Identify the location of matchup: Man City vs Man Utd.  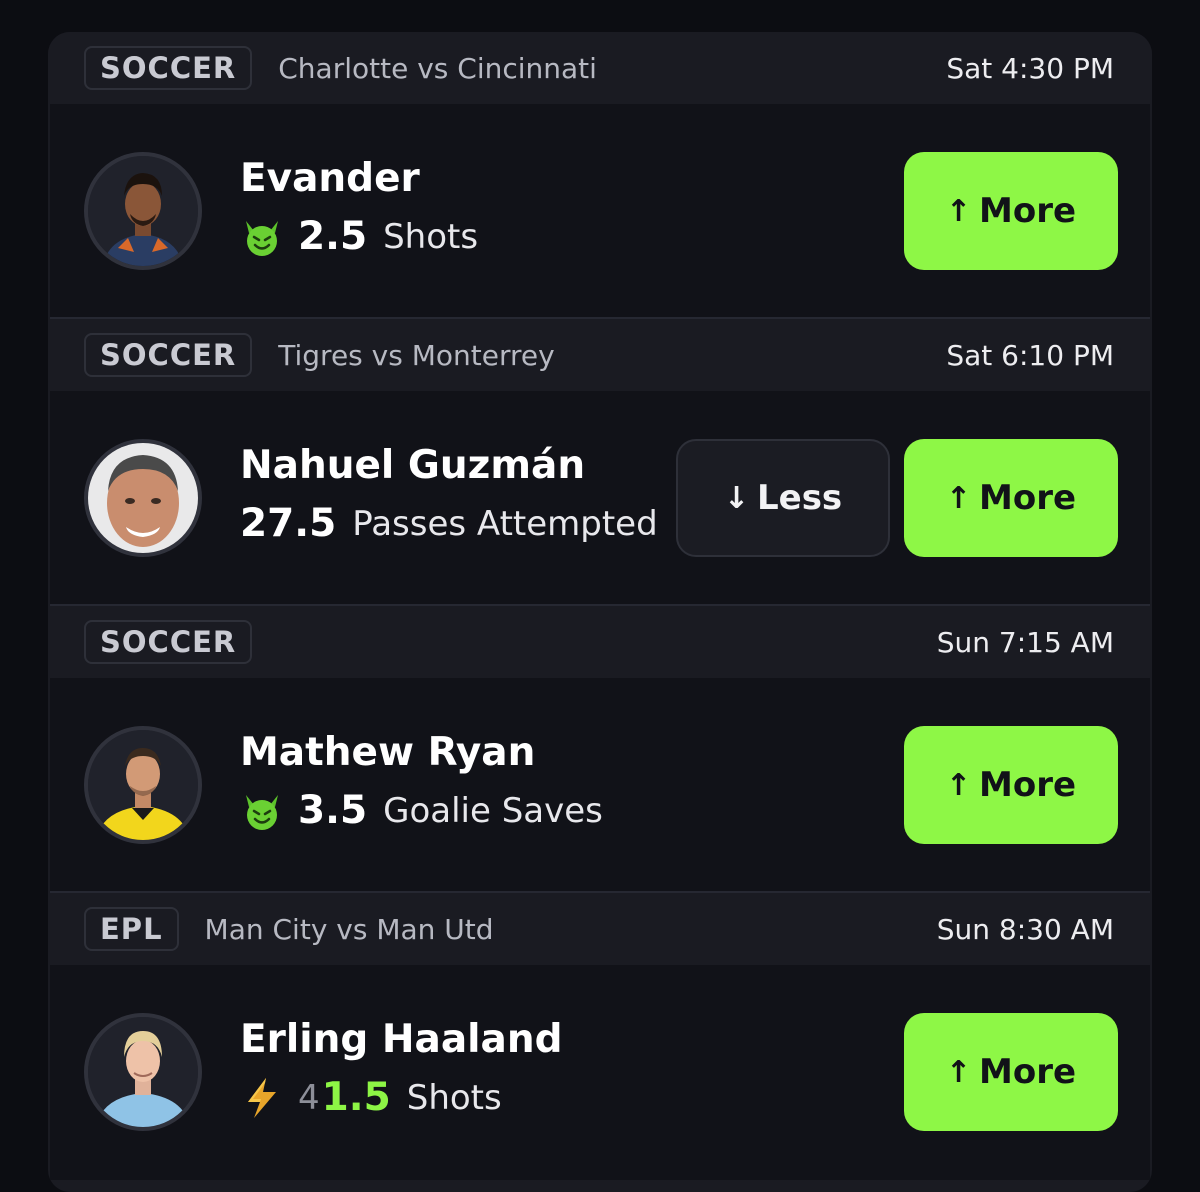
(349, 929).